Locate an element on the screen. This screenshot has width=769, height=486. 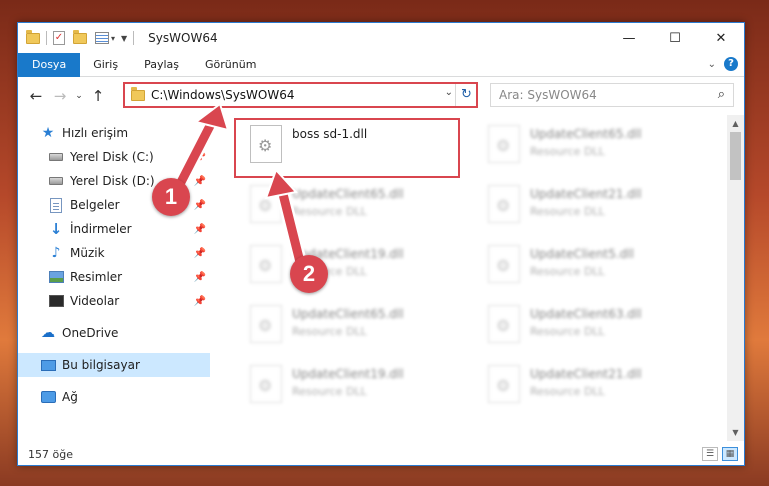
vertical-scrollbar: ▲ ▼ is located at coordinates (735, 278).